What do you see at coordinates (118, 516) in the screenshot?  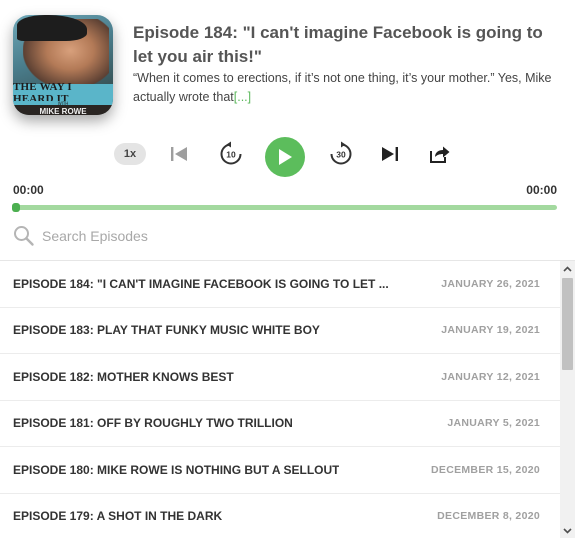 I see `episode-row-title: EPISODE 179: A SHOT IN THE DARK` at bounding box center [118, 516].